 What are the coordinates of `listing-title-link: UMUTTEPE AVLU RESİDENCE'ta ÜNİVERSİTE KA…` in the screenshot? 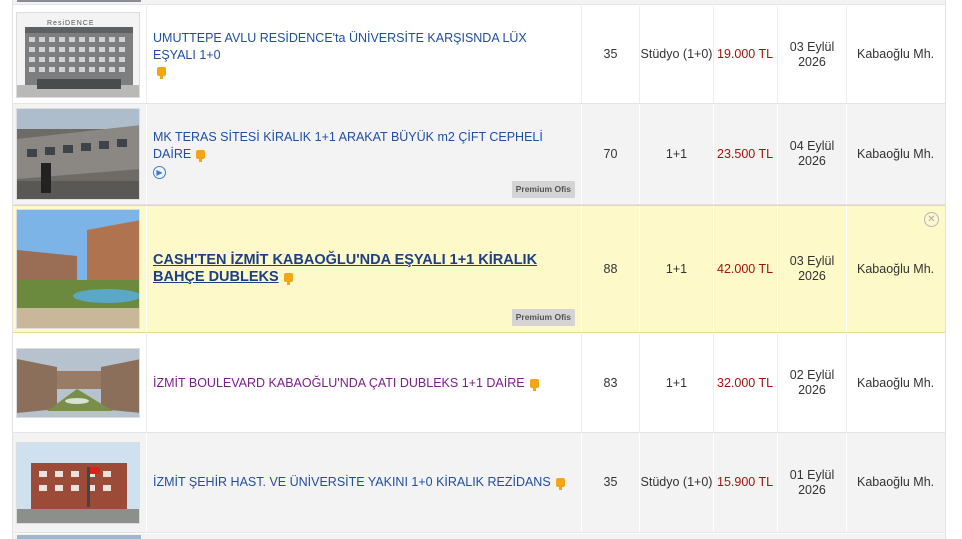 It's located at (340, 46).